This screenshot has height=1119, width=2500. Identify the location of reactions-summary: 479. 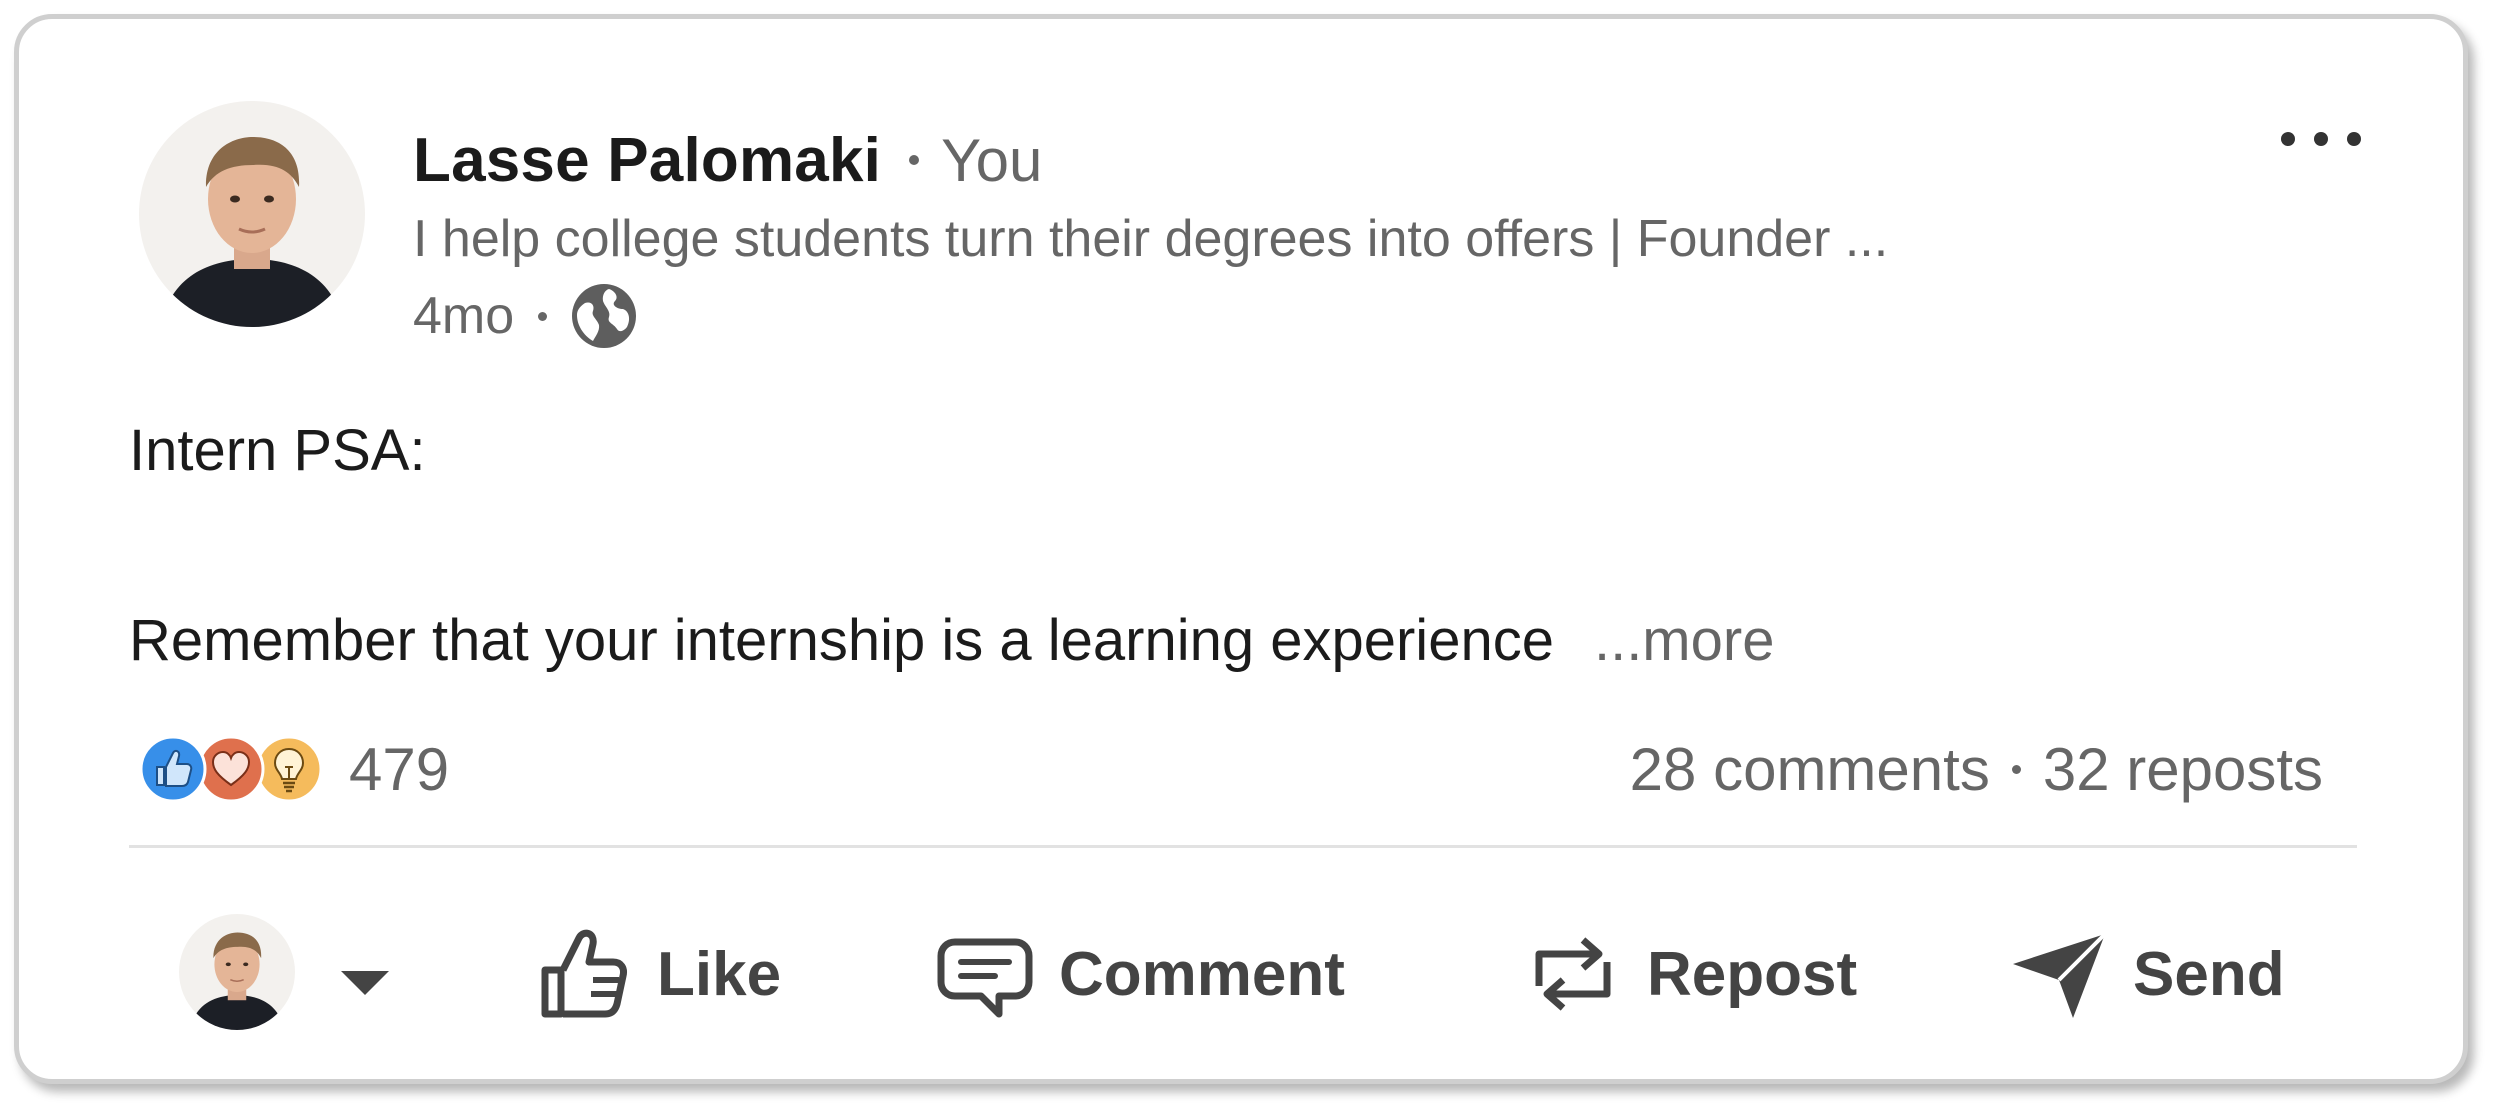
(294, 769).